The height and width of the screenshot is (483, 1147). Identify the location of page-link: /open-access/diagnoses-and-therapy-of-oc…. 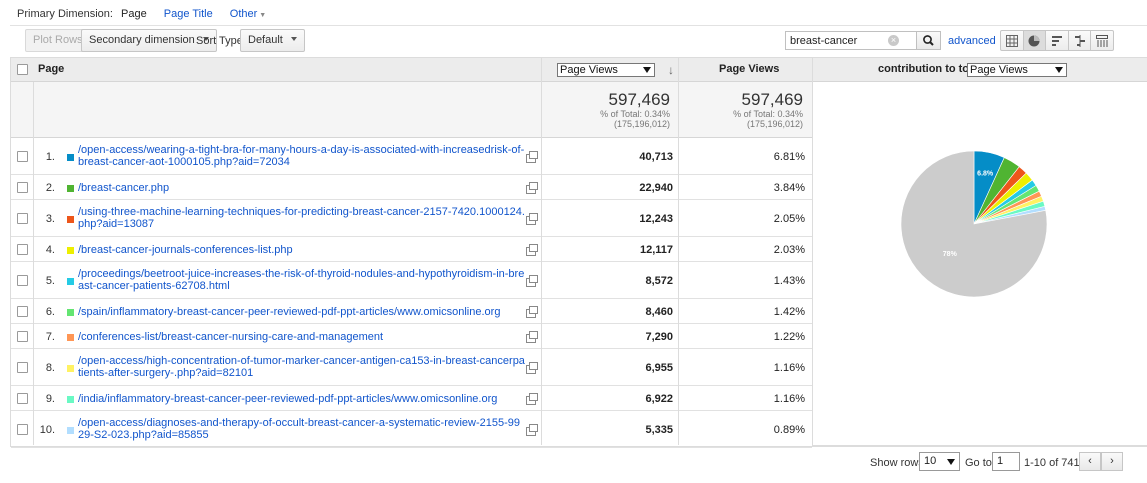
(301, 429).